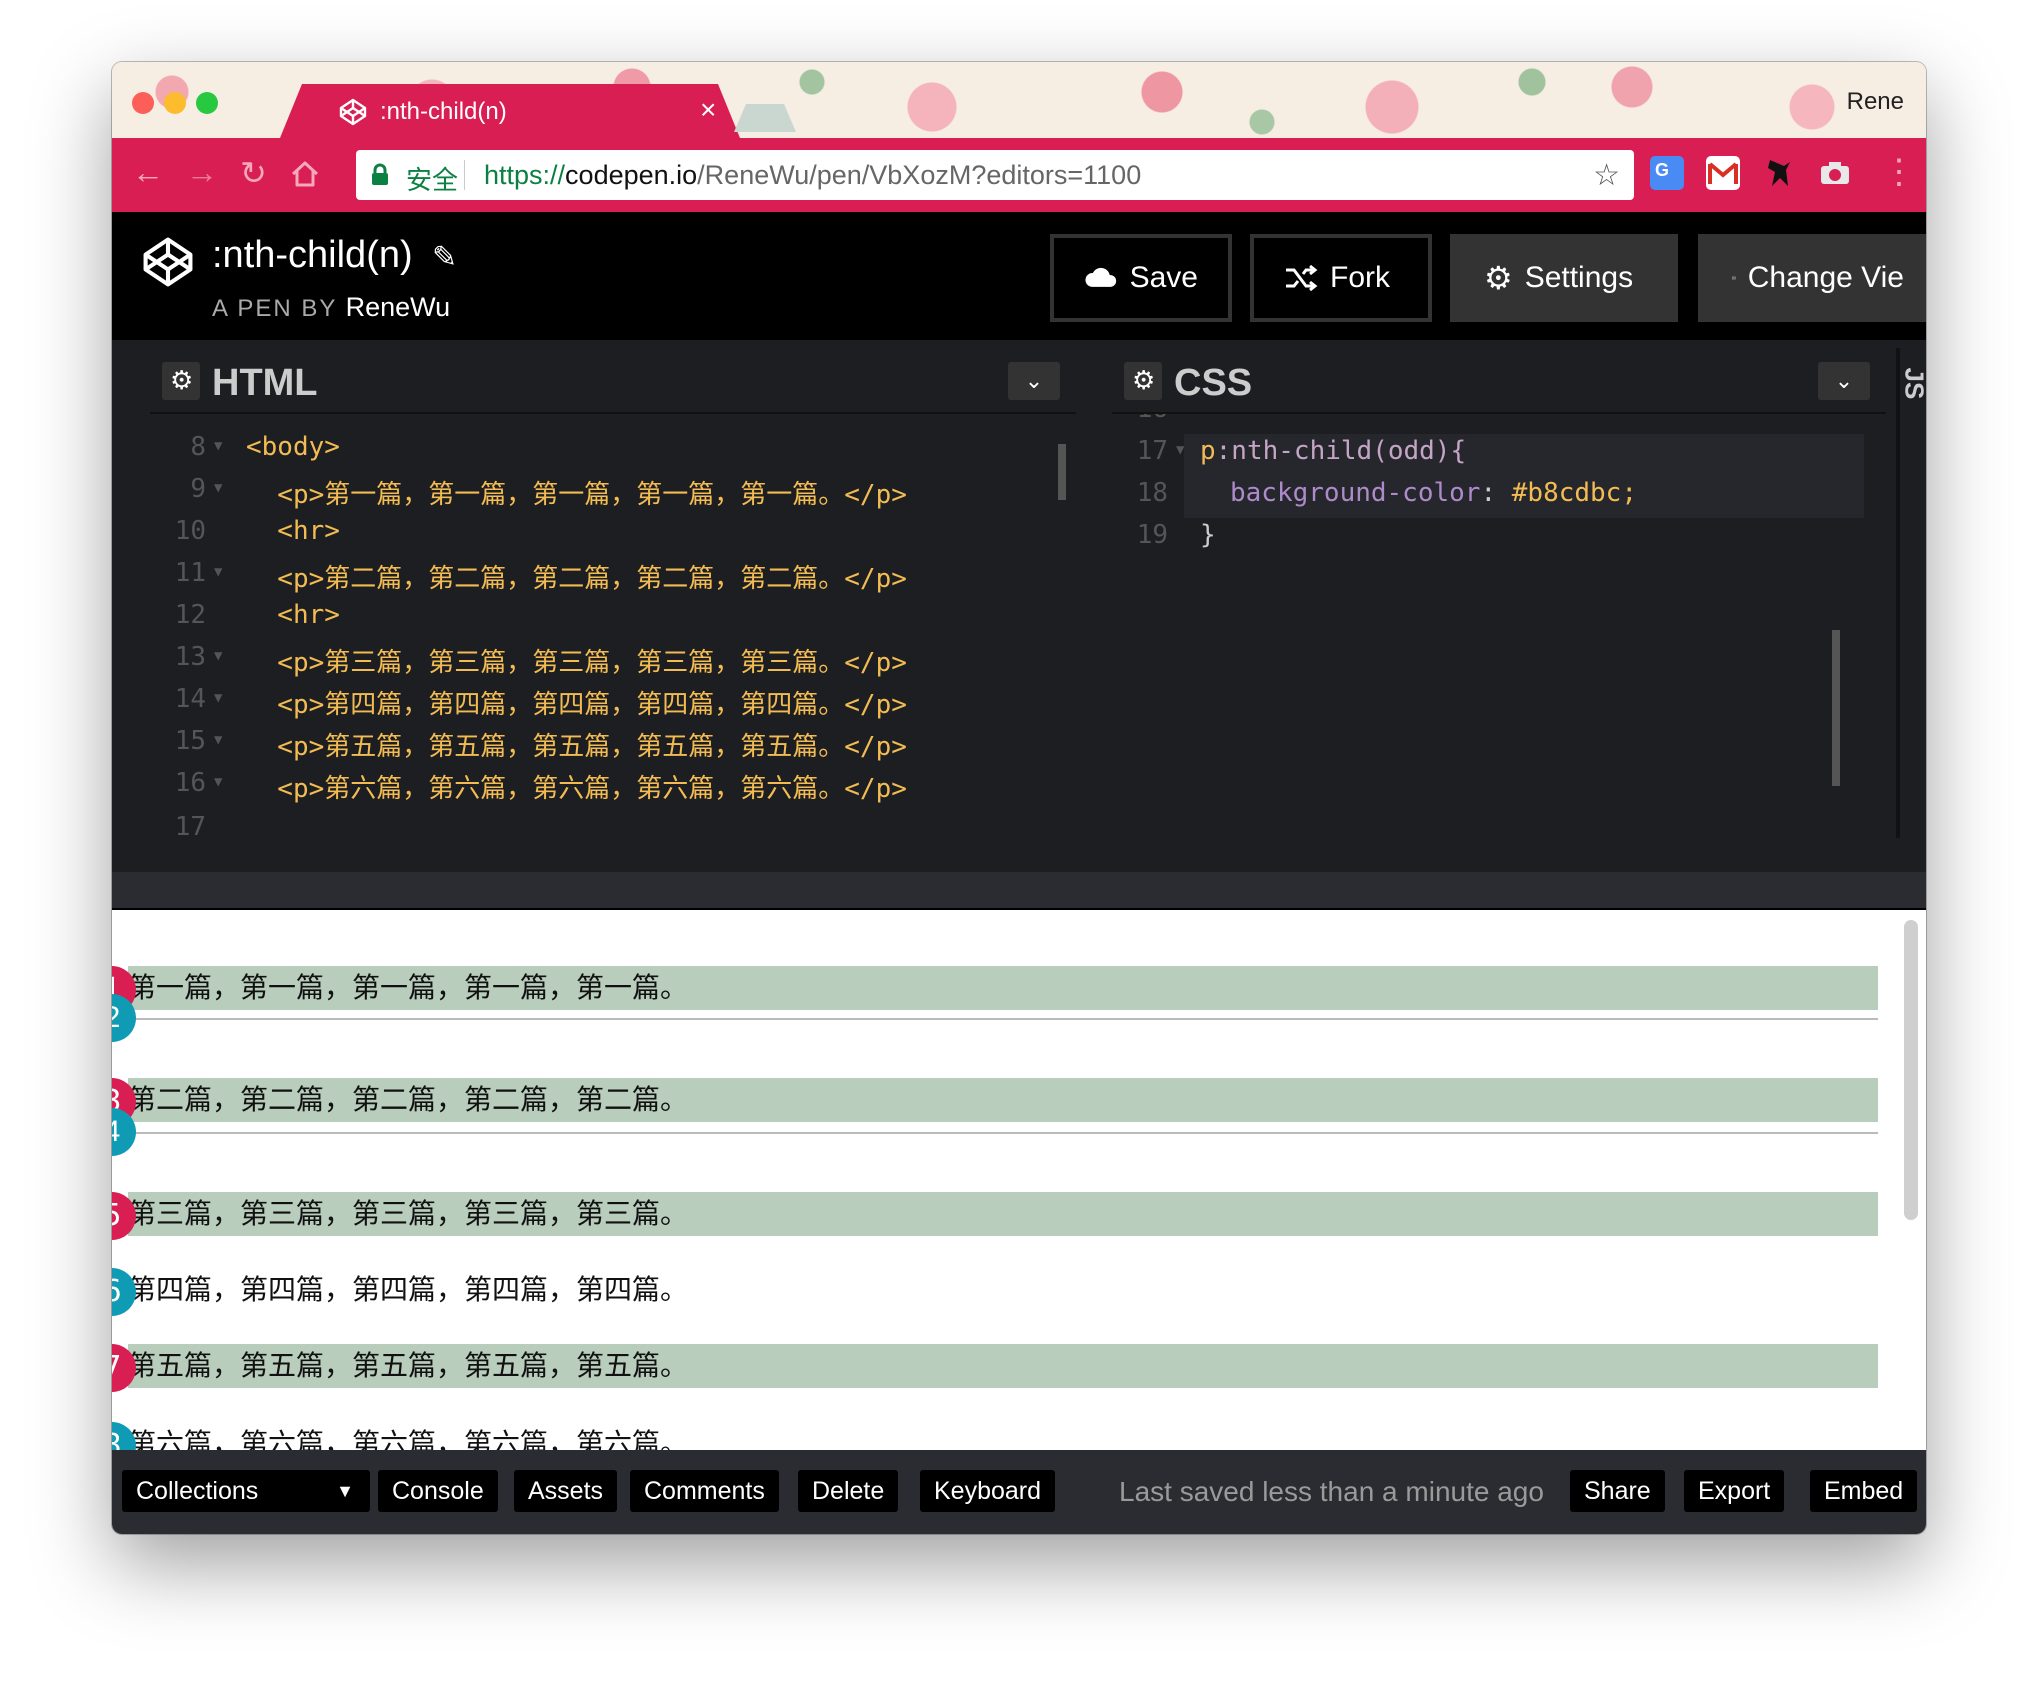 This screenshot has height=1688, width=2032. Describe the element at coordinates (613, 621) in the screenshot. I see `html-line-12: 12 <hr>` at that location.